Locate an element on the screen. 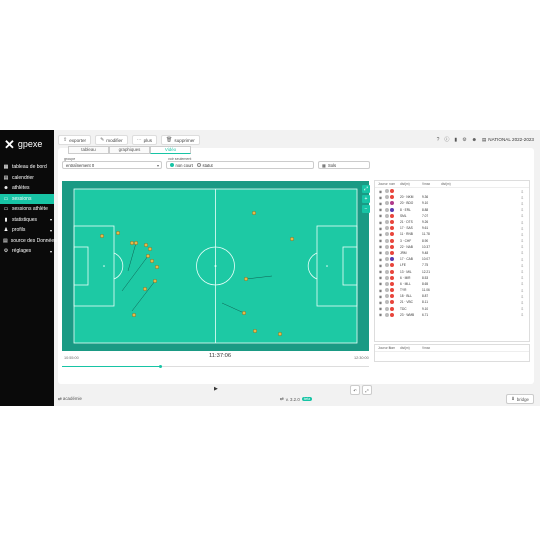 Image resolution: width=540 pixels, height=540 pixels. tab-0: tableau is located at coordinates (88, 150).